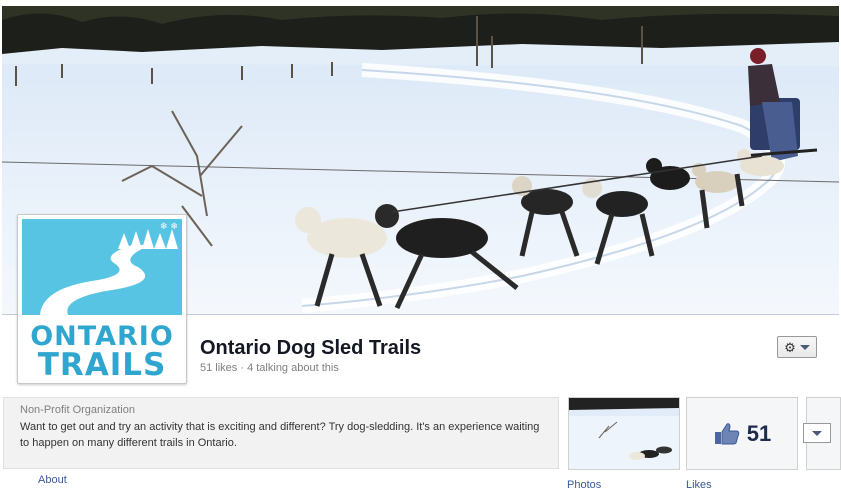 The image size is (841, 491). I want to click on logo-text-trails: TRAILS, so click(102, 365).